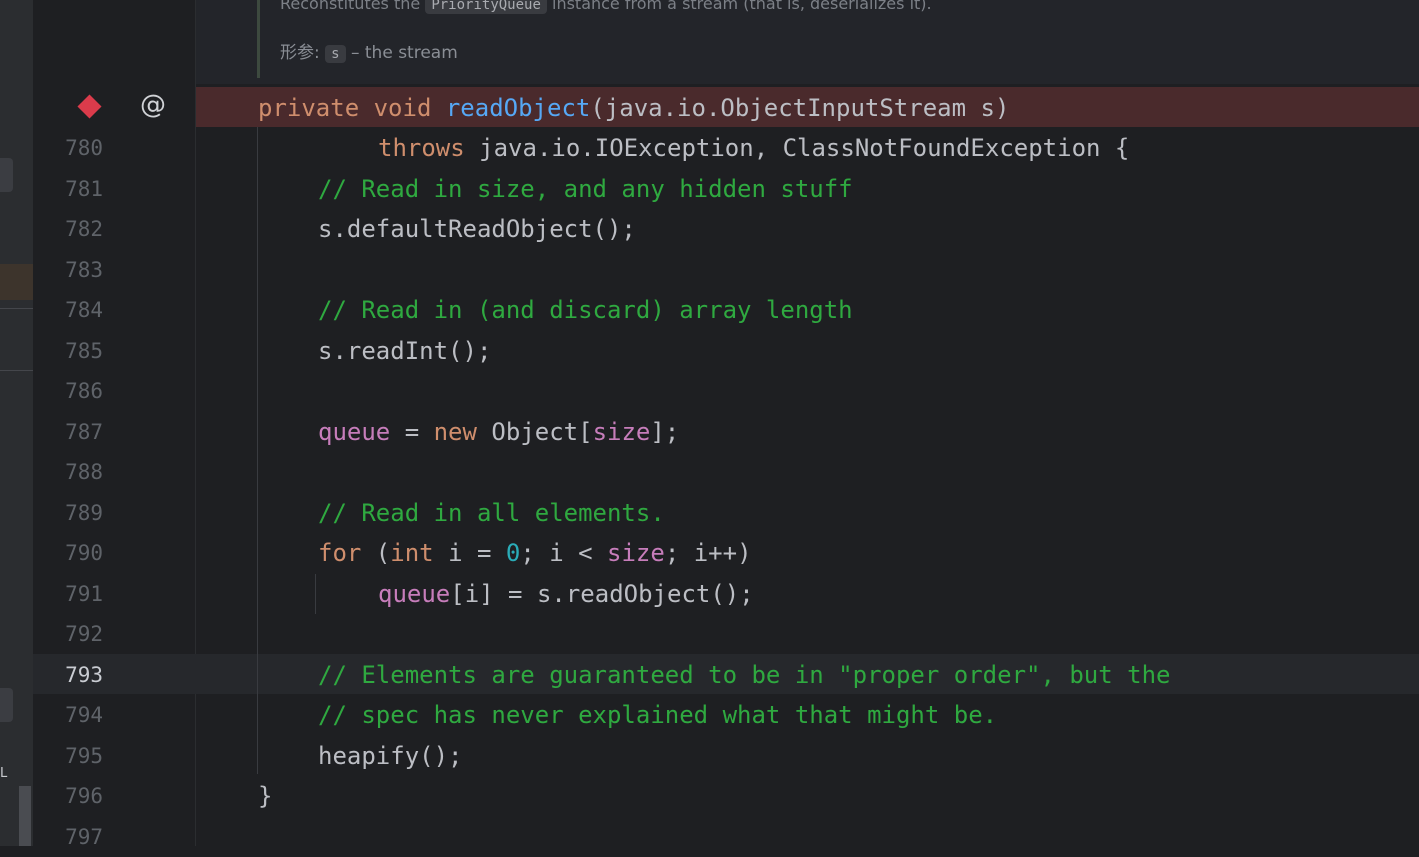 The width and height of the screenshot is (1419, 857). Describe the element at coordinates (518, 108) in the screenshot. I see `method-name: readObject` at that location.